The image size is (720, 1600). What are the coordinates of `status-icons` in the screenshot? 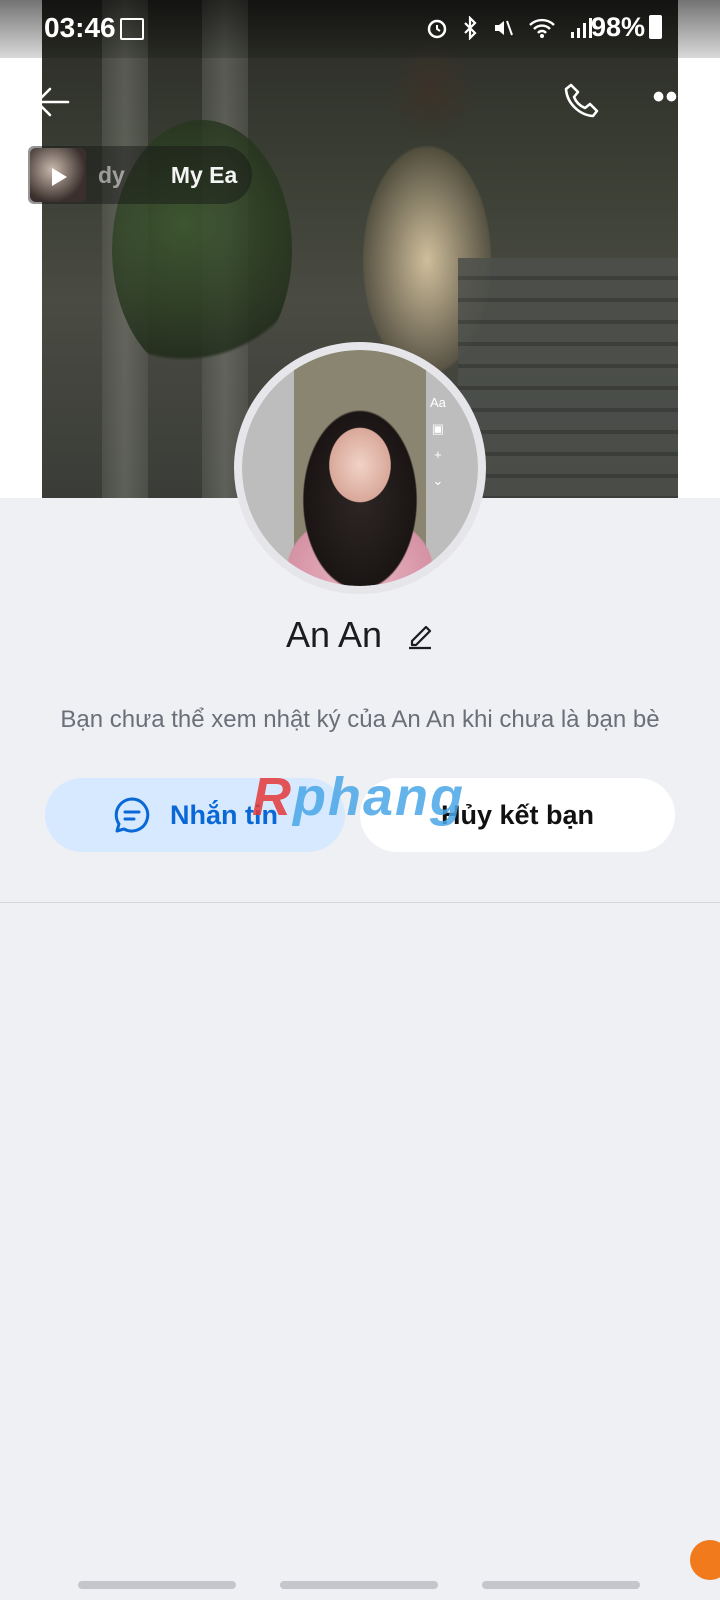 It's located at (509, 28).